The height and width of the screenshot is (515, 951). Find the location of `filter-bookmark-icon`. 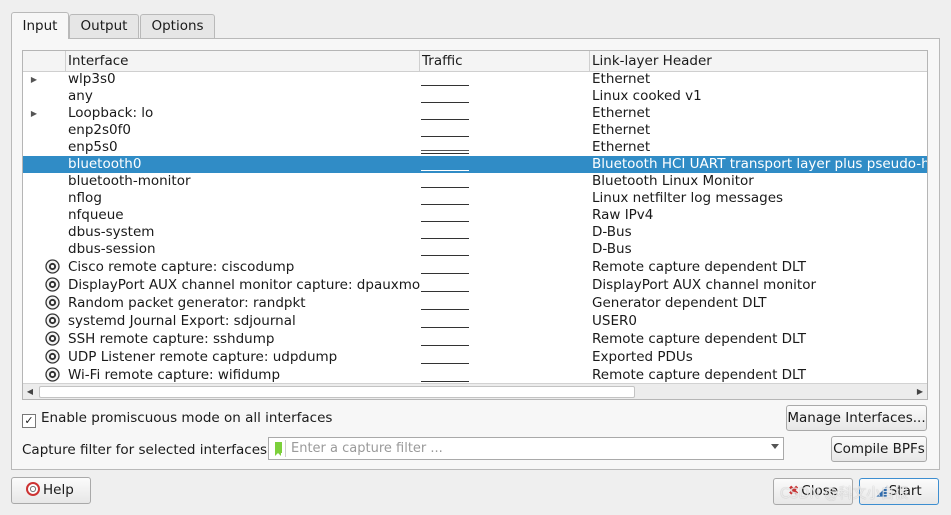

filter-bookmark-icon is located at coordinates (278, 448).